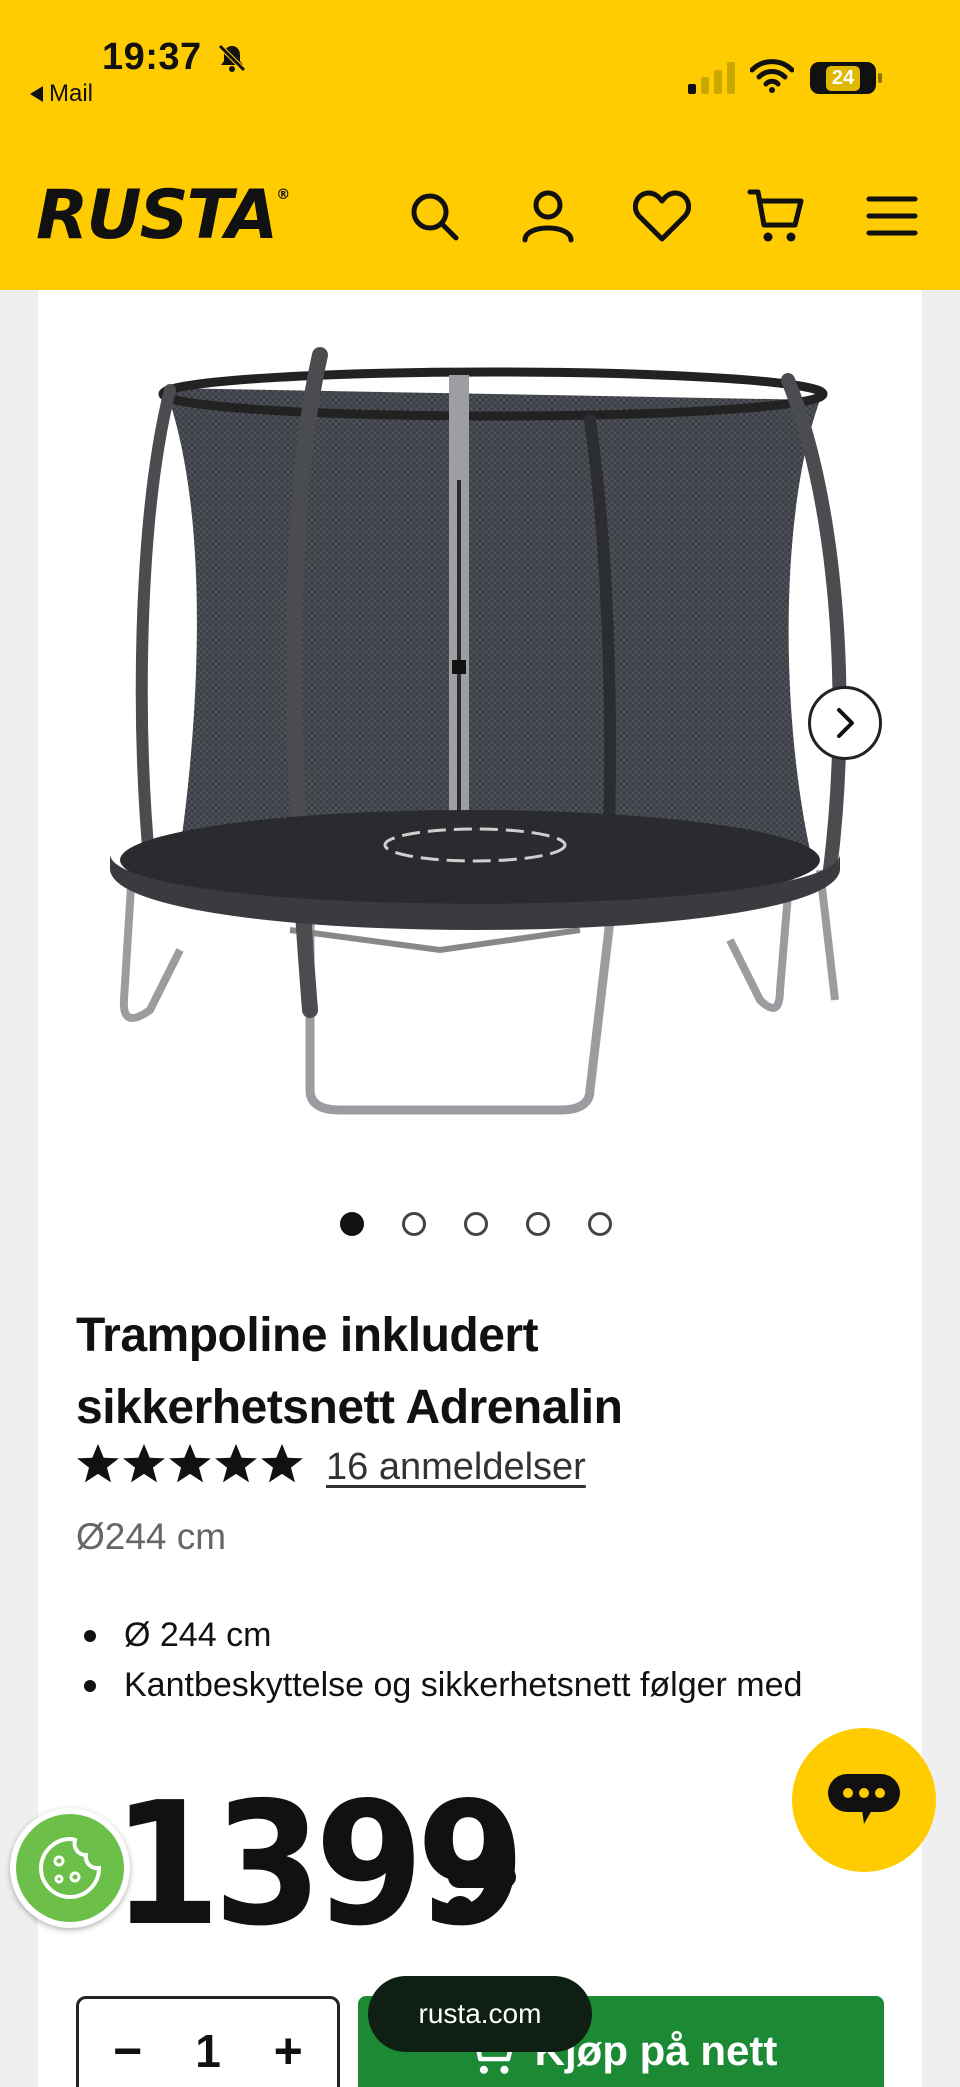  I want to click on wifi-icon, so click(772, 76).